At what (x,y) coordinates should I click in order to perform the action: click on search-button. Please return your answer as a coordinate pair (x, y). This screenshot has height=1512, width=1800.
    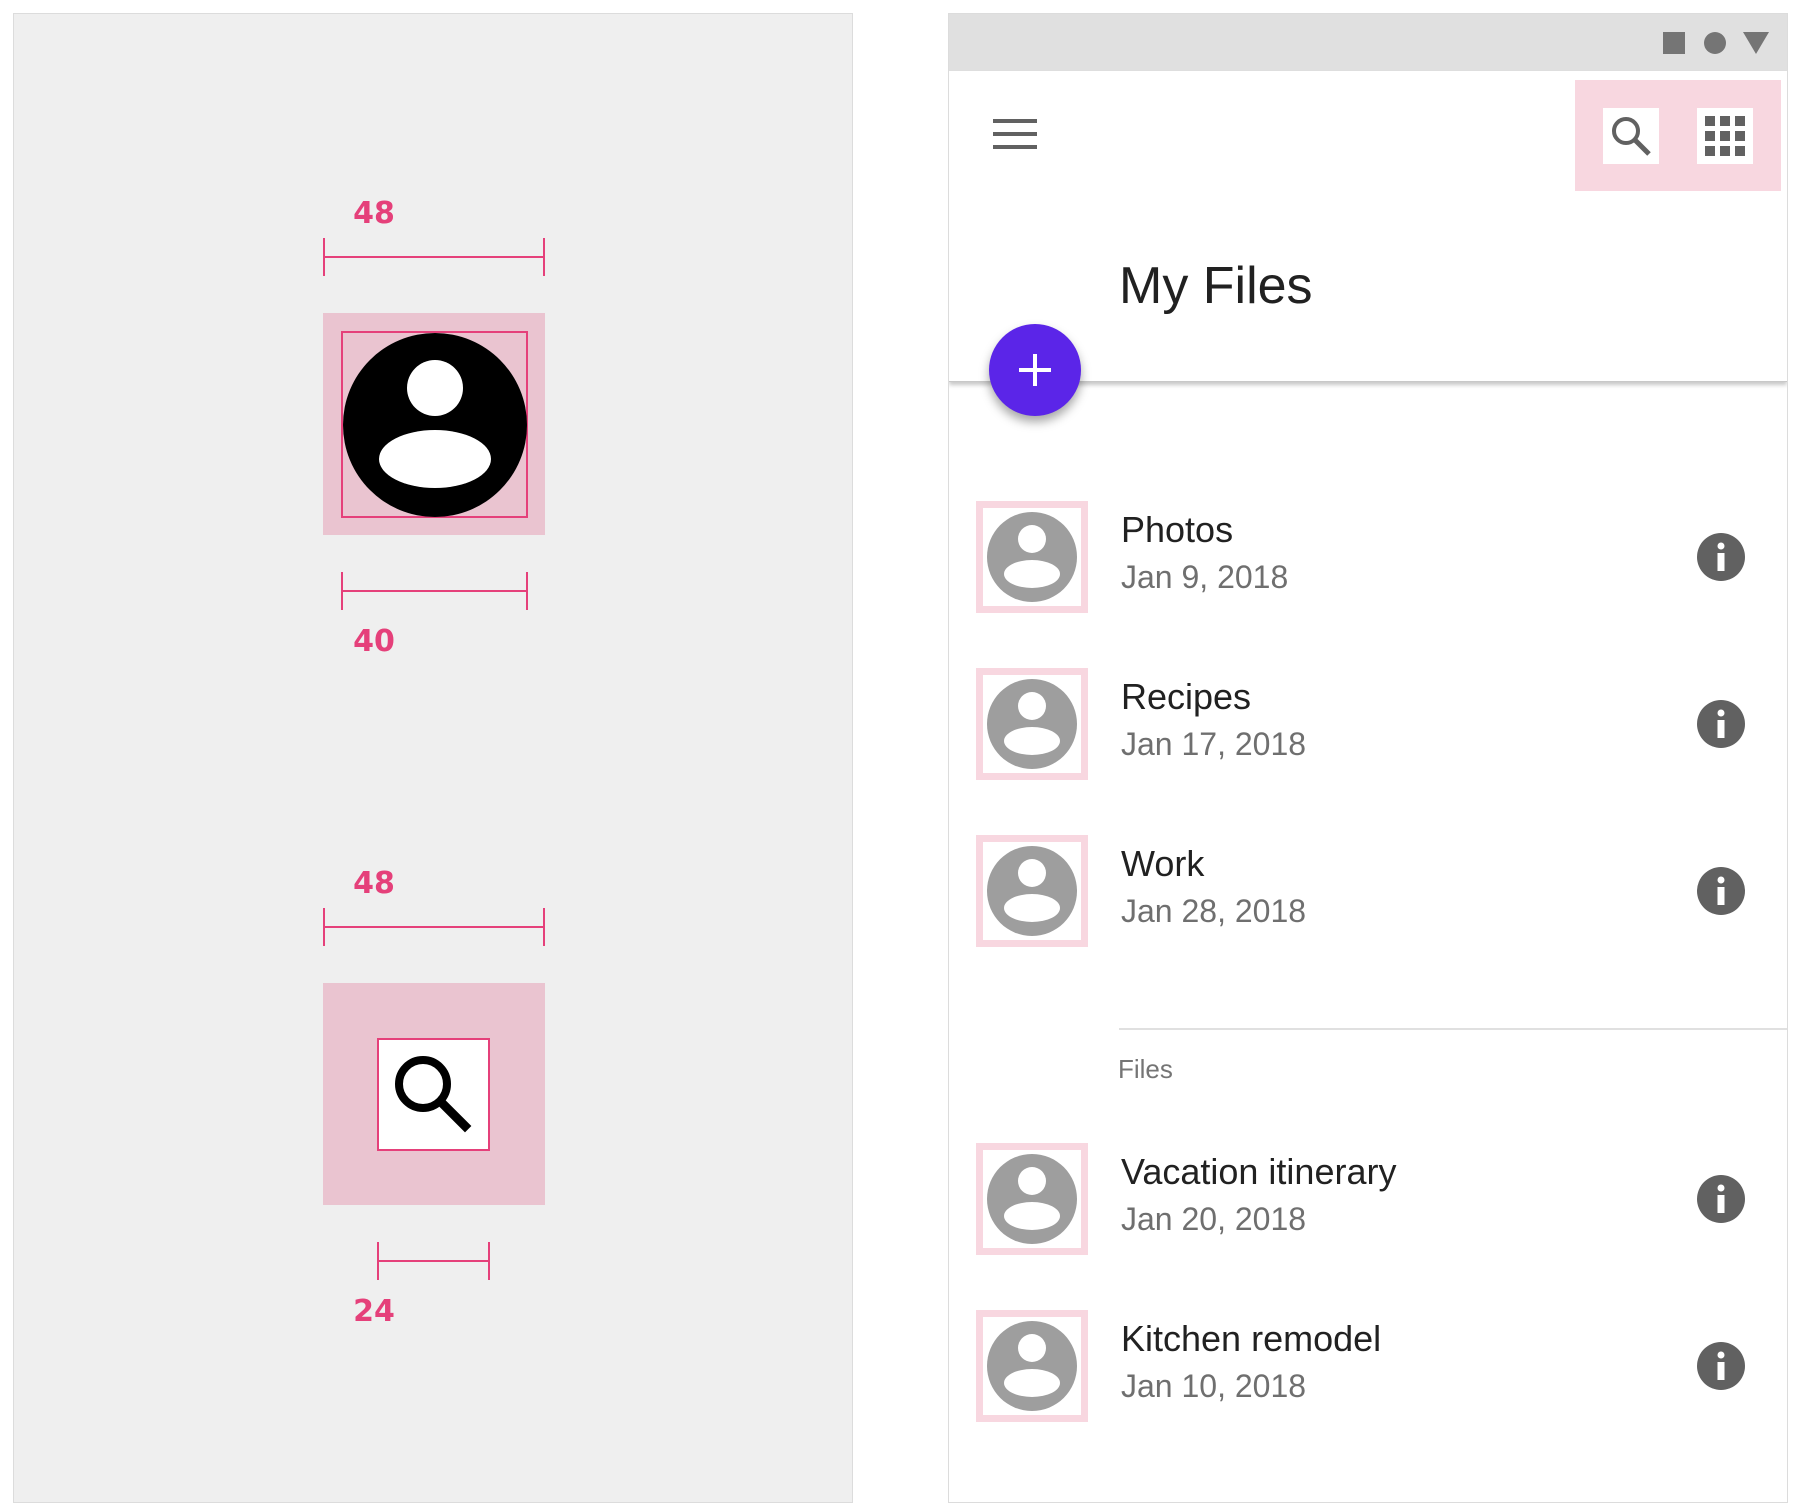
    Looking at the image, I should click on (1631, 136).